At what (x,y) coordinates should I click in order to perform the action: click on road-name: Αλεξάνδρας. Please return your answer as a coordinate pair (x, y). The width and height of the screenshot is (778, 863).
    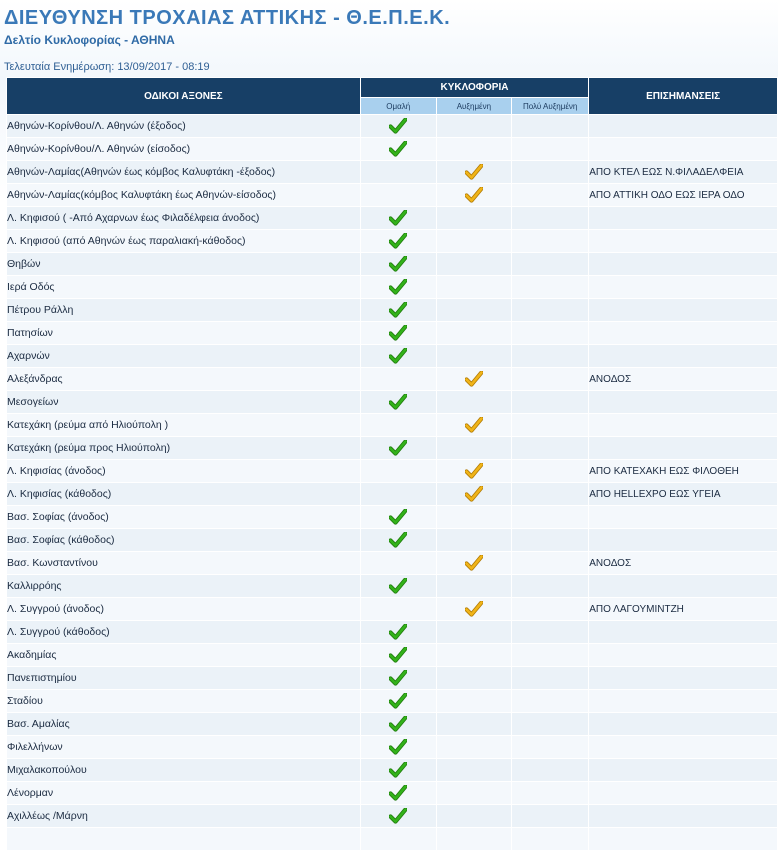
    Looking at the image, I should click on (183, 379).